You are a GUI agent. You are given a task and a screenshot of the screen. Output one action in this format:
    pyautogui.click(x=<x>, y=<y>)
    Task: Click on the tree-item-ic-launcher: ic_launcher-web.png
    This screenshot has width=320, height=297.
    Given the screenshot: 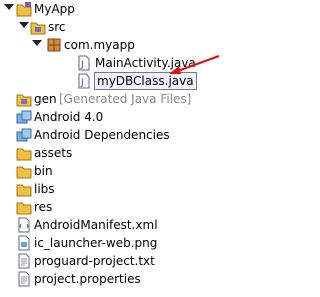 What is the action you would take?
    pyautogui.click(x=110, y=243)
    